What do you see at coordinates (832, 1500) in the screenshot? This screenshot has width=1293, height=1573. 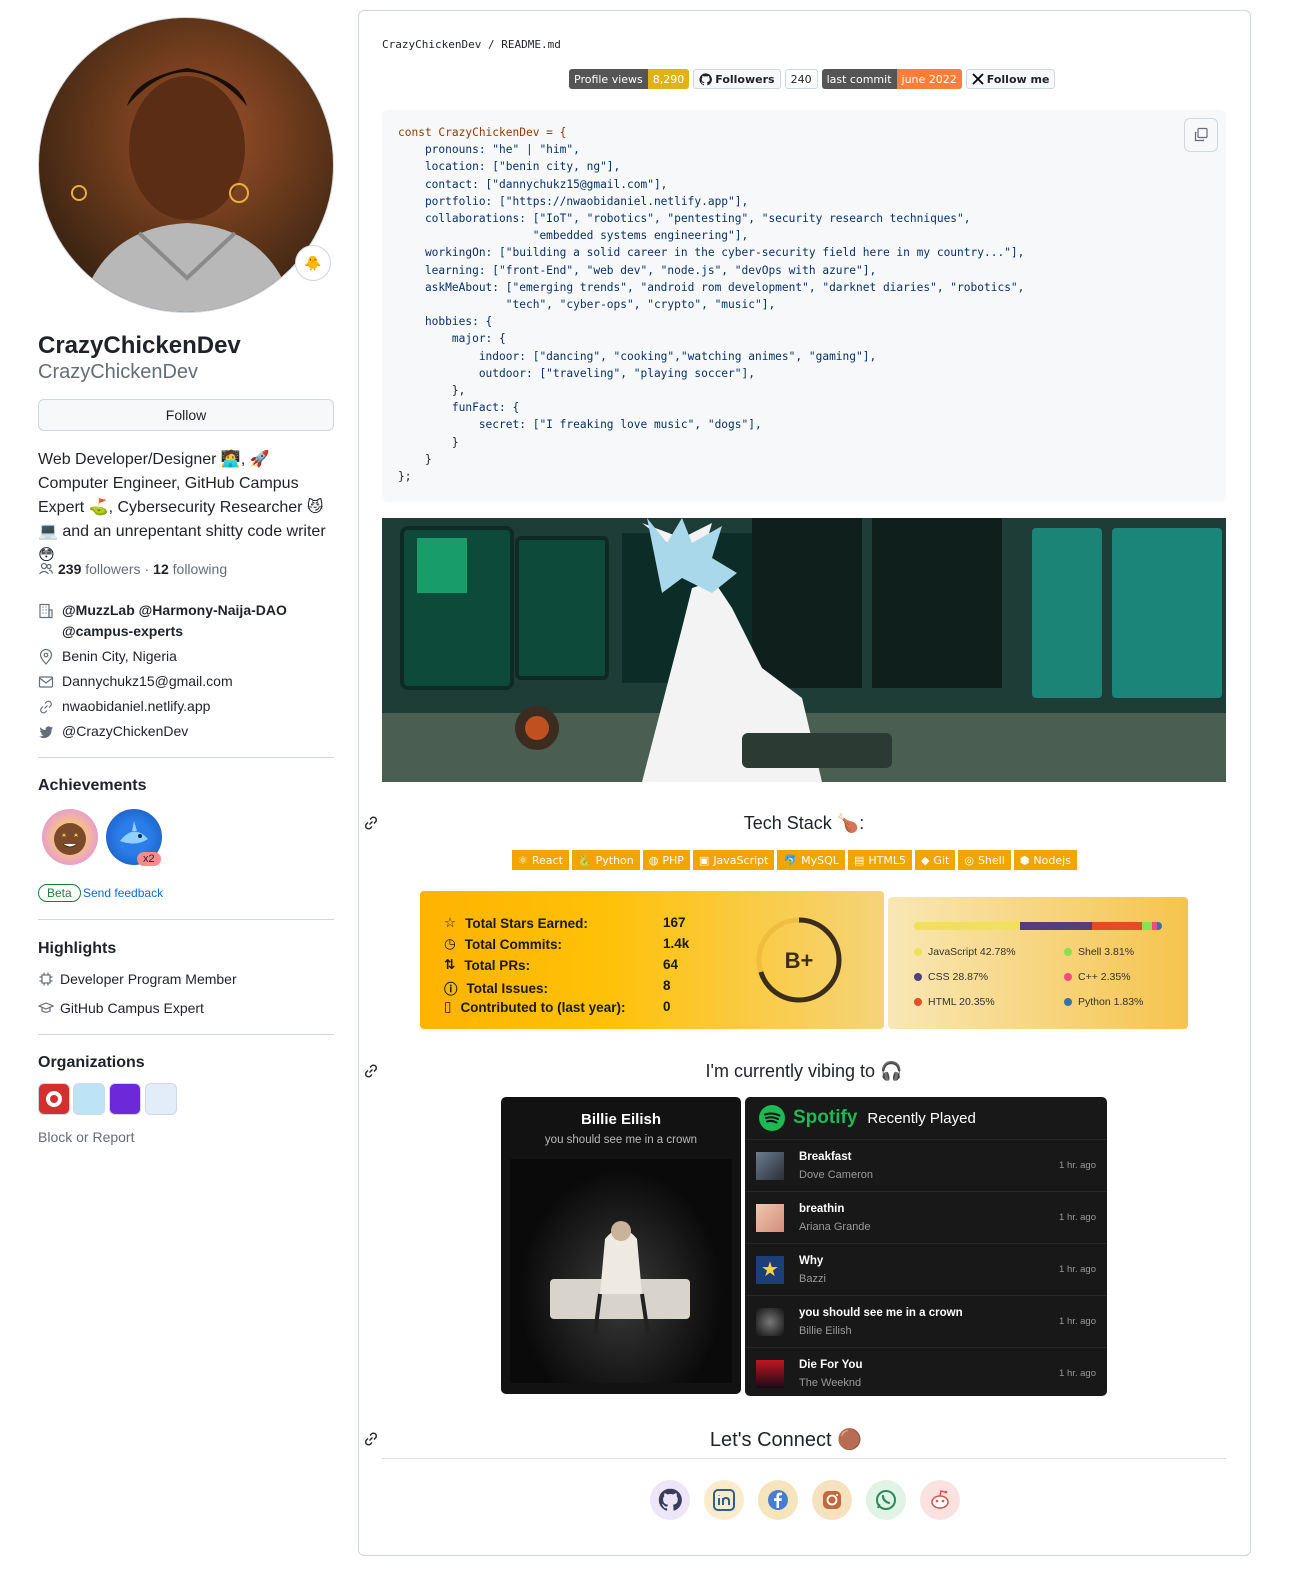 I see `instagram-social-icon` at bounding box center [832, 1500].